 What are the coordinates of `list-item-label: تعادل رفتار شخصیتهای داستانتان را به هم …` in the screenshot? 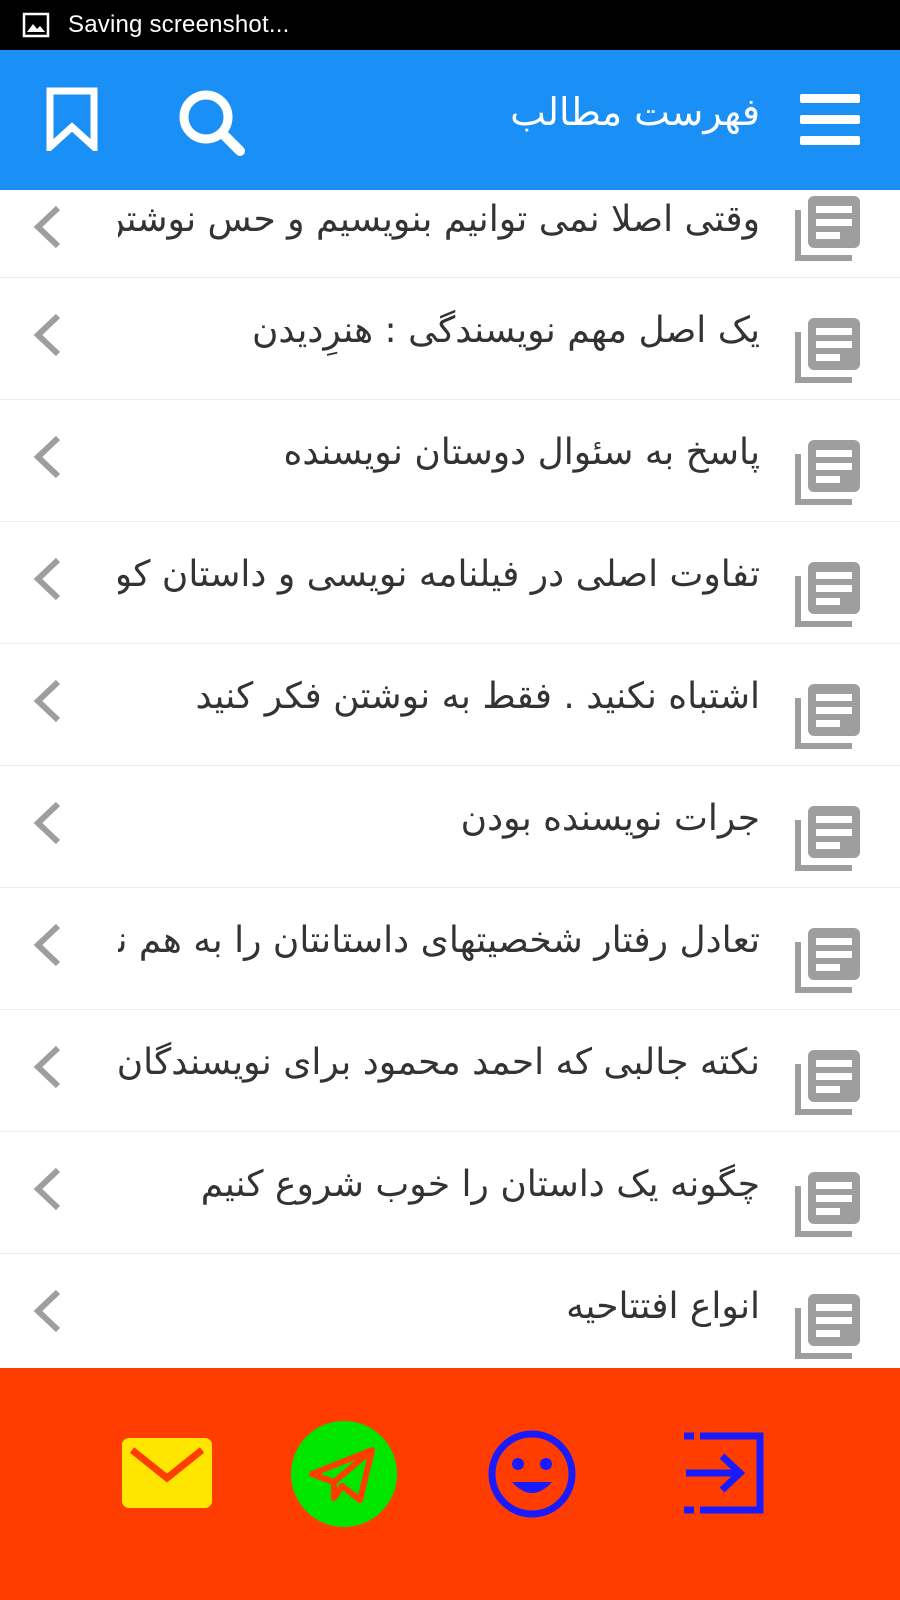 It's located at (439, 940).